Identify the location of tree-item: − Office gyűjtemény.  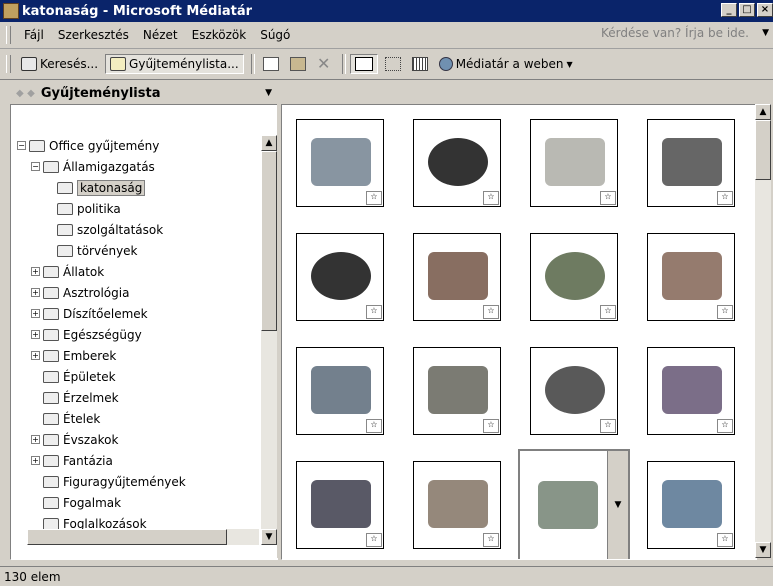
(137, 145).